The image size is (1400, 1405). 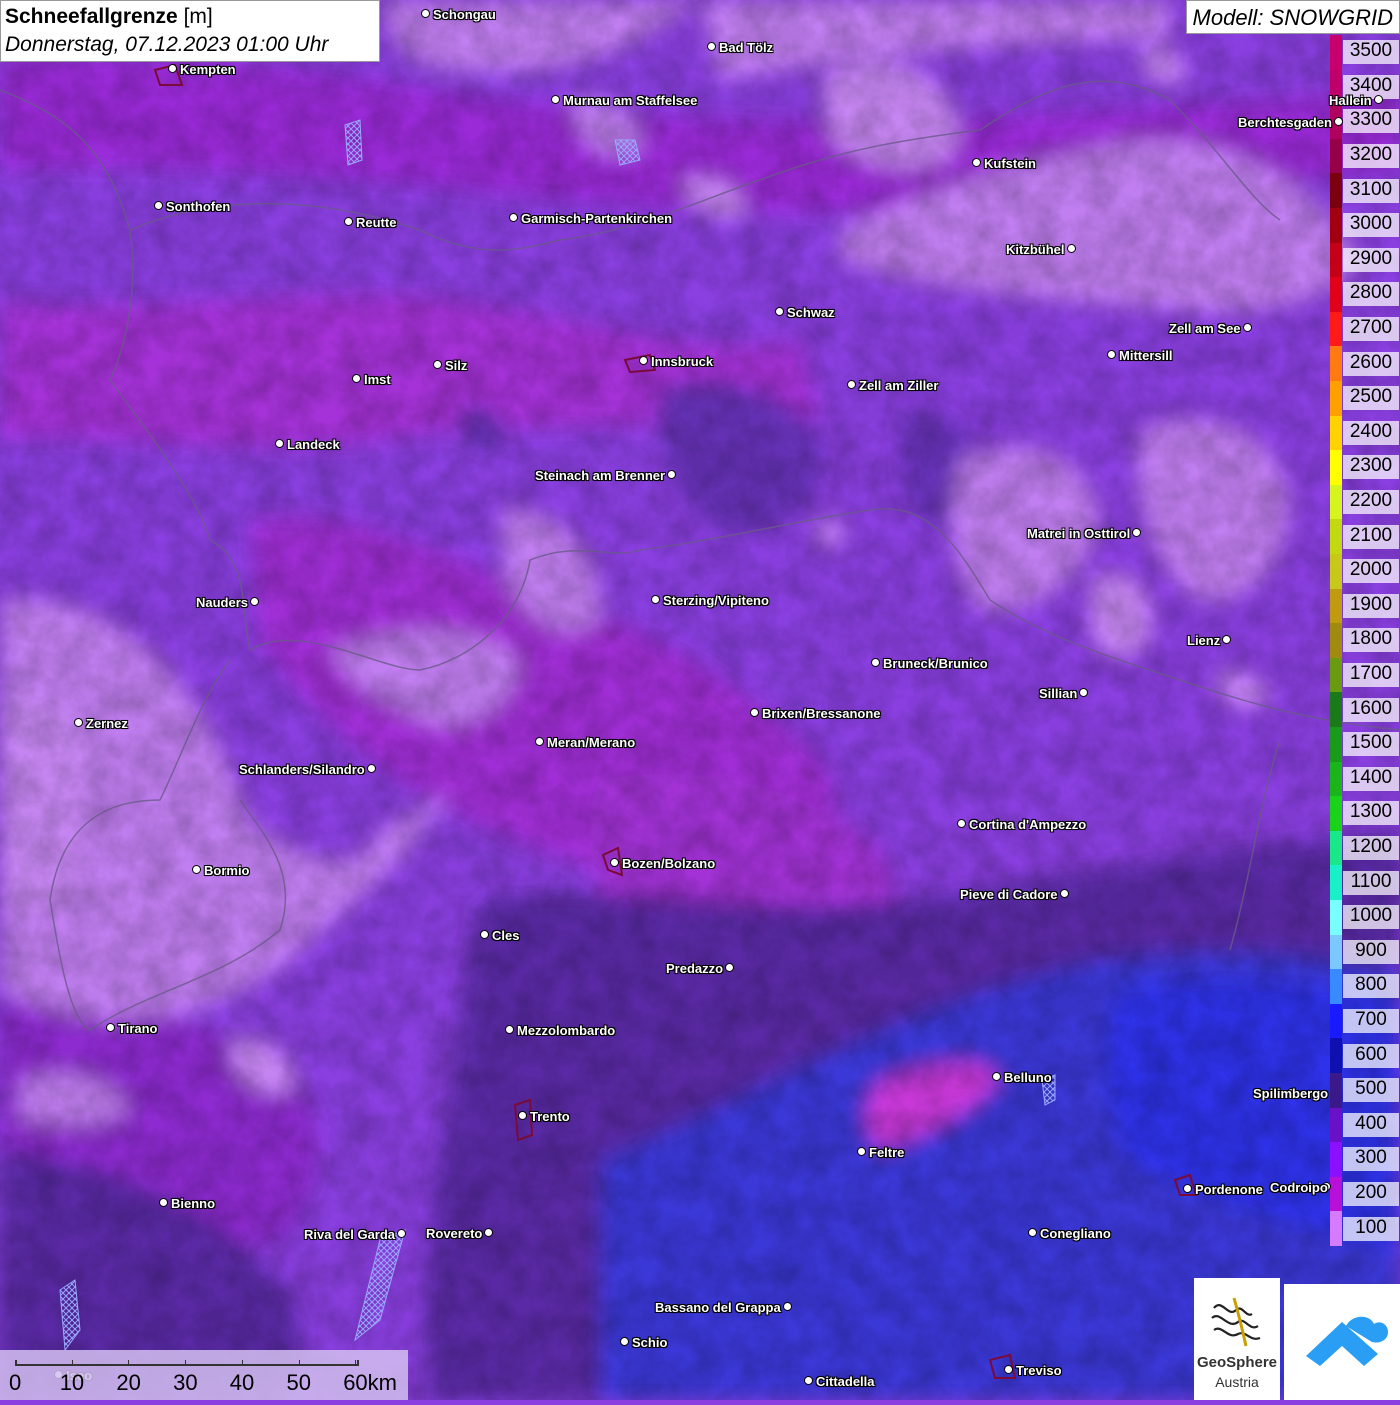 What do you see at coordinates (1365, 467) in the screenshot?
I see `legend-row: 2300` at bounding box center [1365, 467].